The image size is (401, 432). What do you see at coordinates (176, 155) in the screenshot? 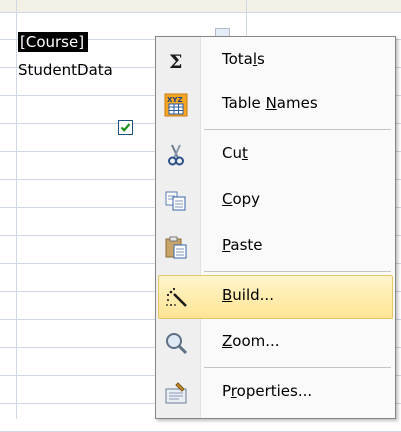
I see `scissors-icon` at bounding box center [176, 155].